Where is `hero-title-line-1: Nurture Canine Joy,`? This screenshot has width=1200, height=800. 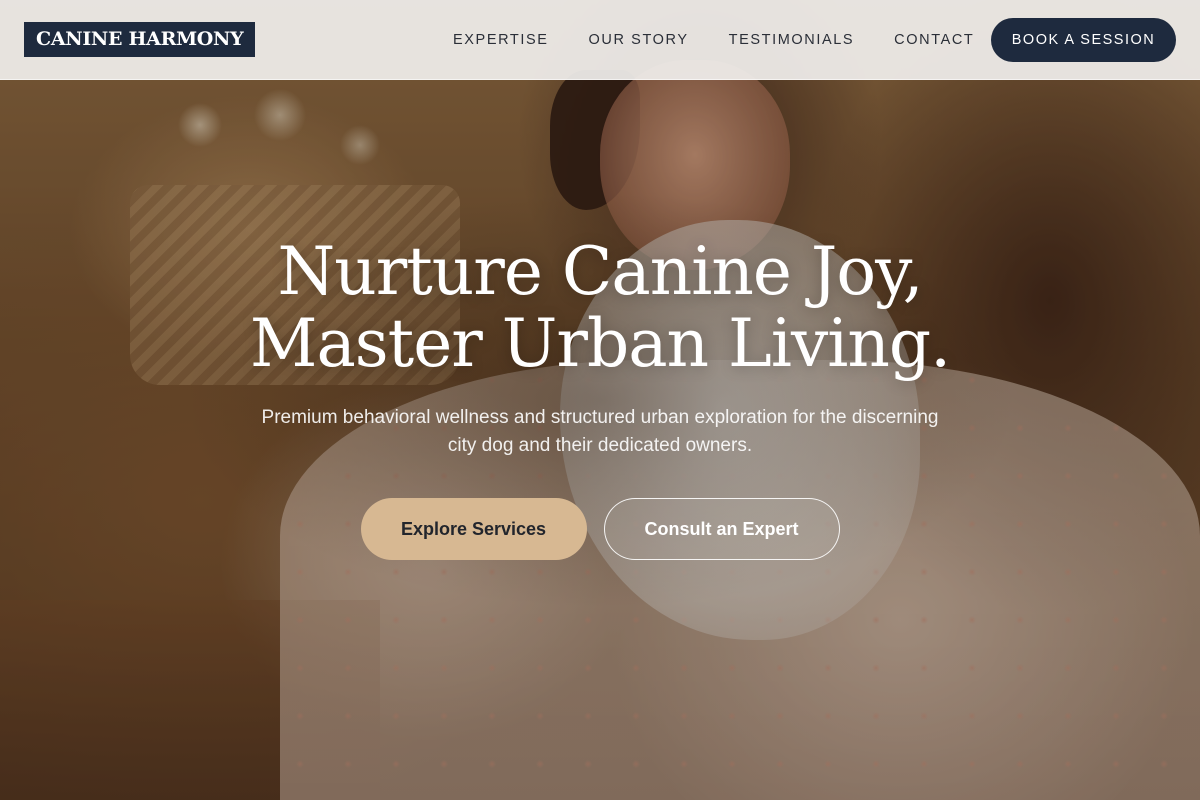
hero-title-line-1: Nurture Canine Joy, is located at coordinates (600, 271).